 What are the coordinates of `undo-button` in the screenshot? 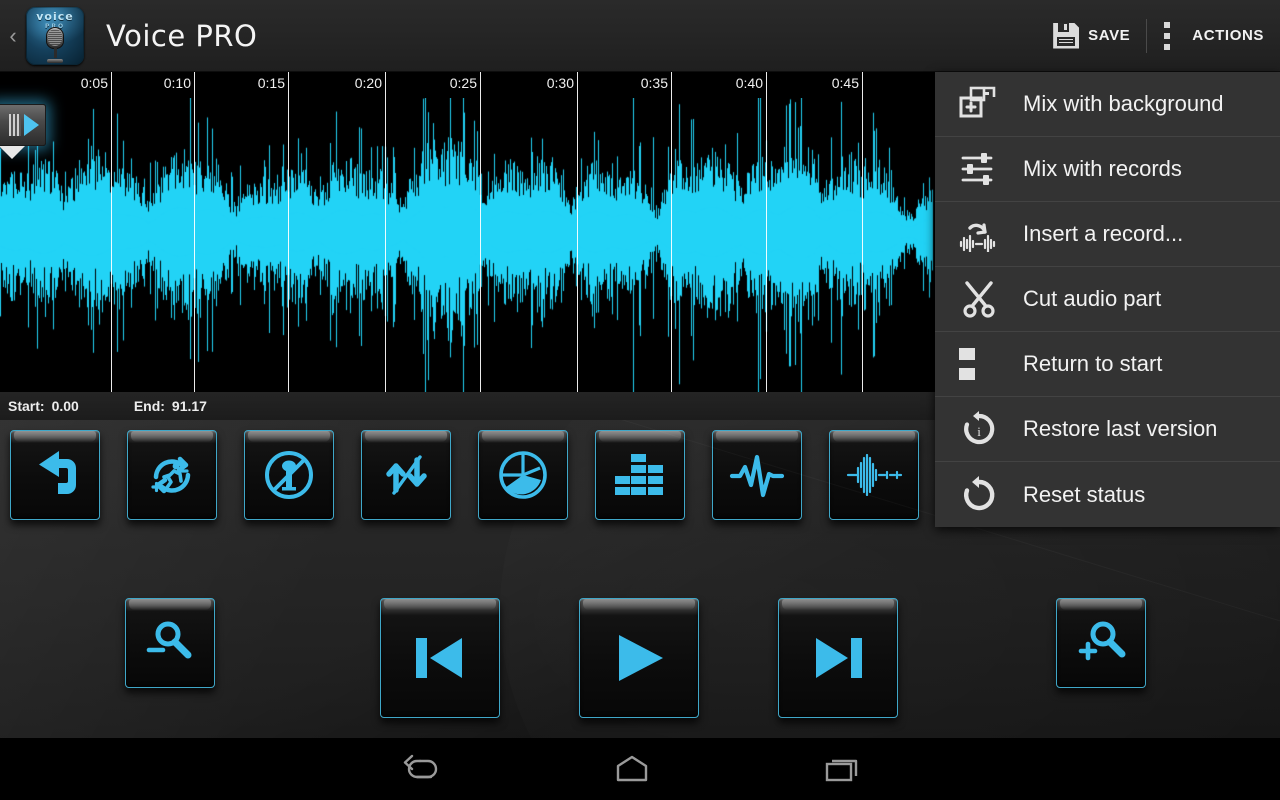 It's located at (55, 475).